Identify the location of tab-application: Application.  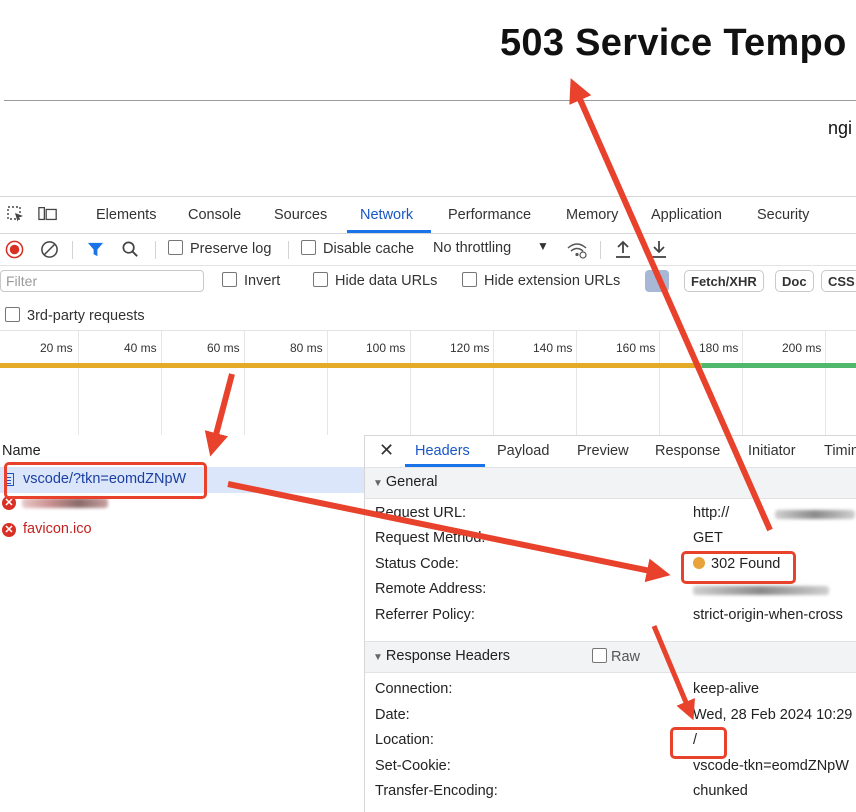
(686, 215).